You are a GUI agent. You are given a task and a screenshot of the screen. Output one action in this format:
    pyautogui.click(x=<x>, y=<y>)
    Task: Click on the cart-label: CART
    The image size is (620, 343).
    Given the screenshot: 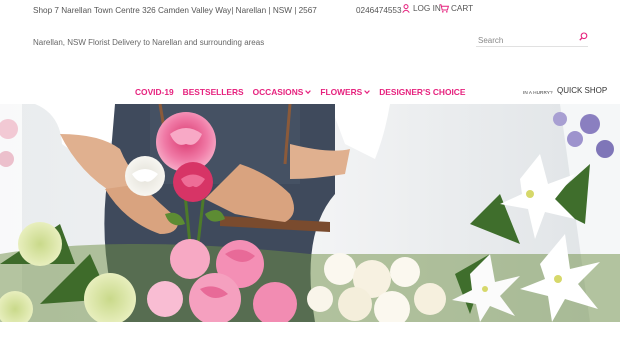 What is the action you would take?
    pyautogui.click(x=462, y=8)
    